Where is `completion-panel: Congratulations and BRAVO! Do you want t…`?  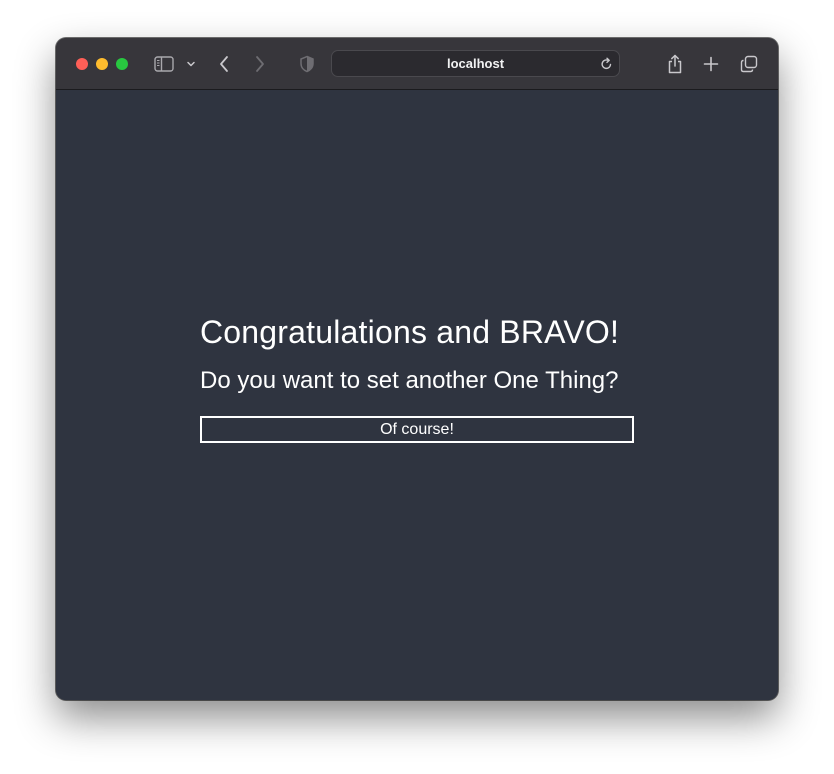
completion-panel: Congratulations and BRAVO! Do you want t… is located at coordinates (417, 377).